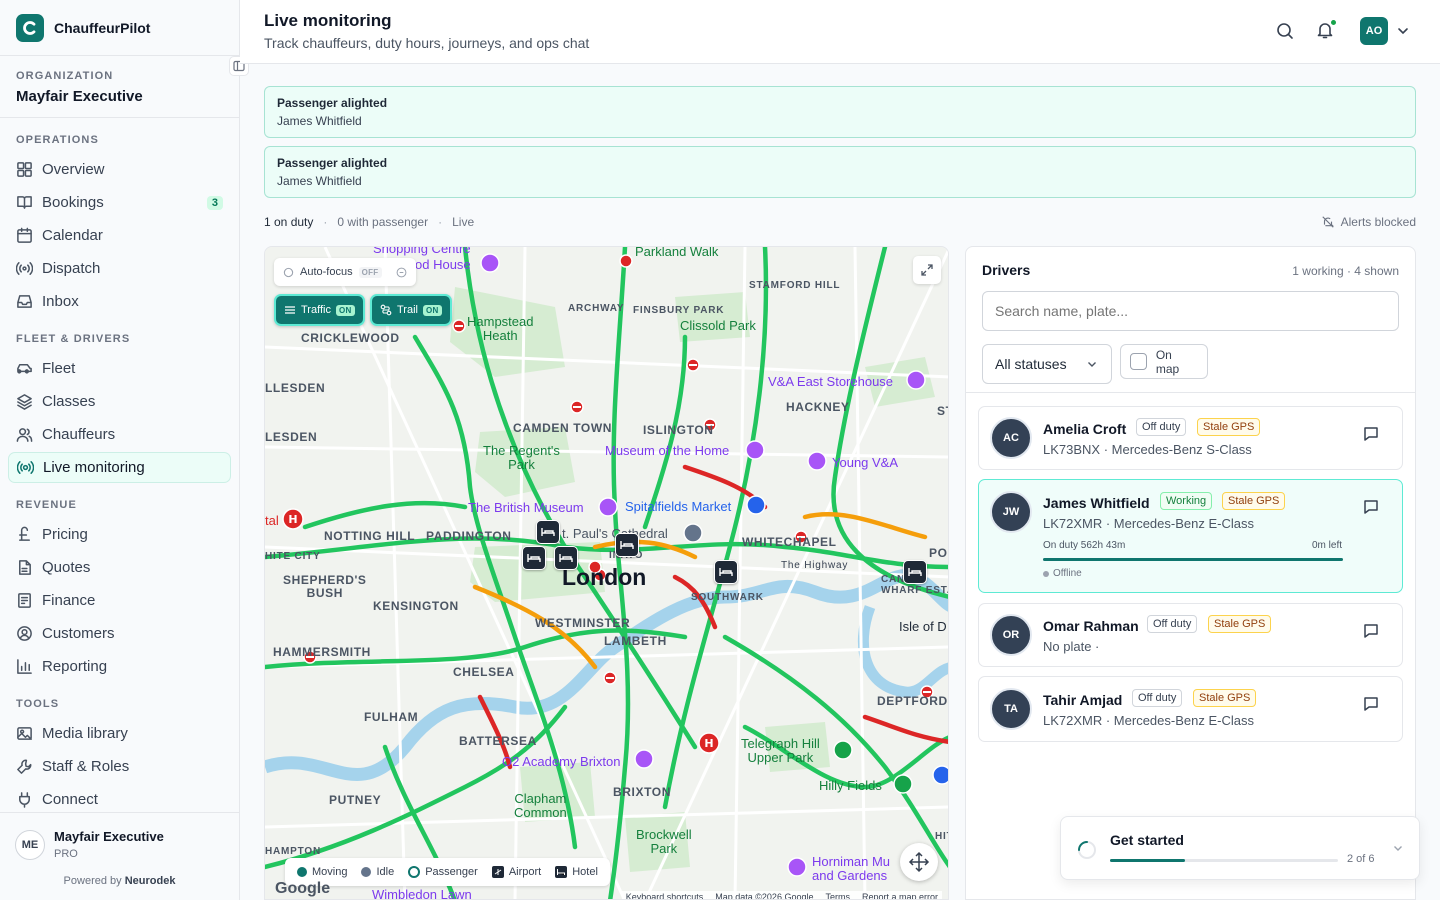 This screenshot has height=900, width=1440. Describe the element at coordinates (850, 785) in the screenshot. I see `map-label-hilly-fields: Hilly Fields` at that location.